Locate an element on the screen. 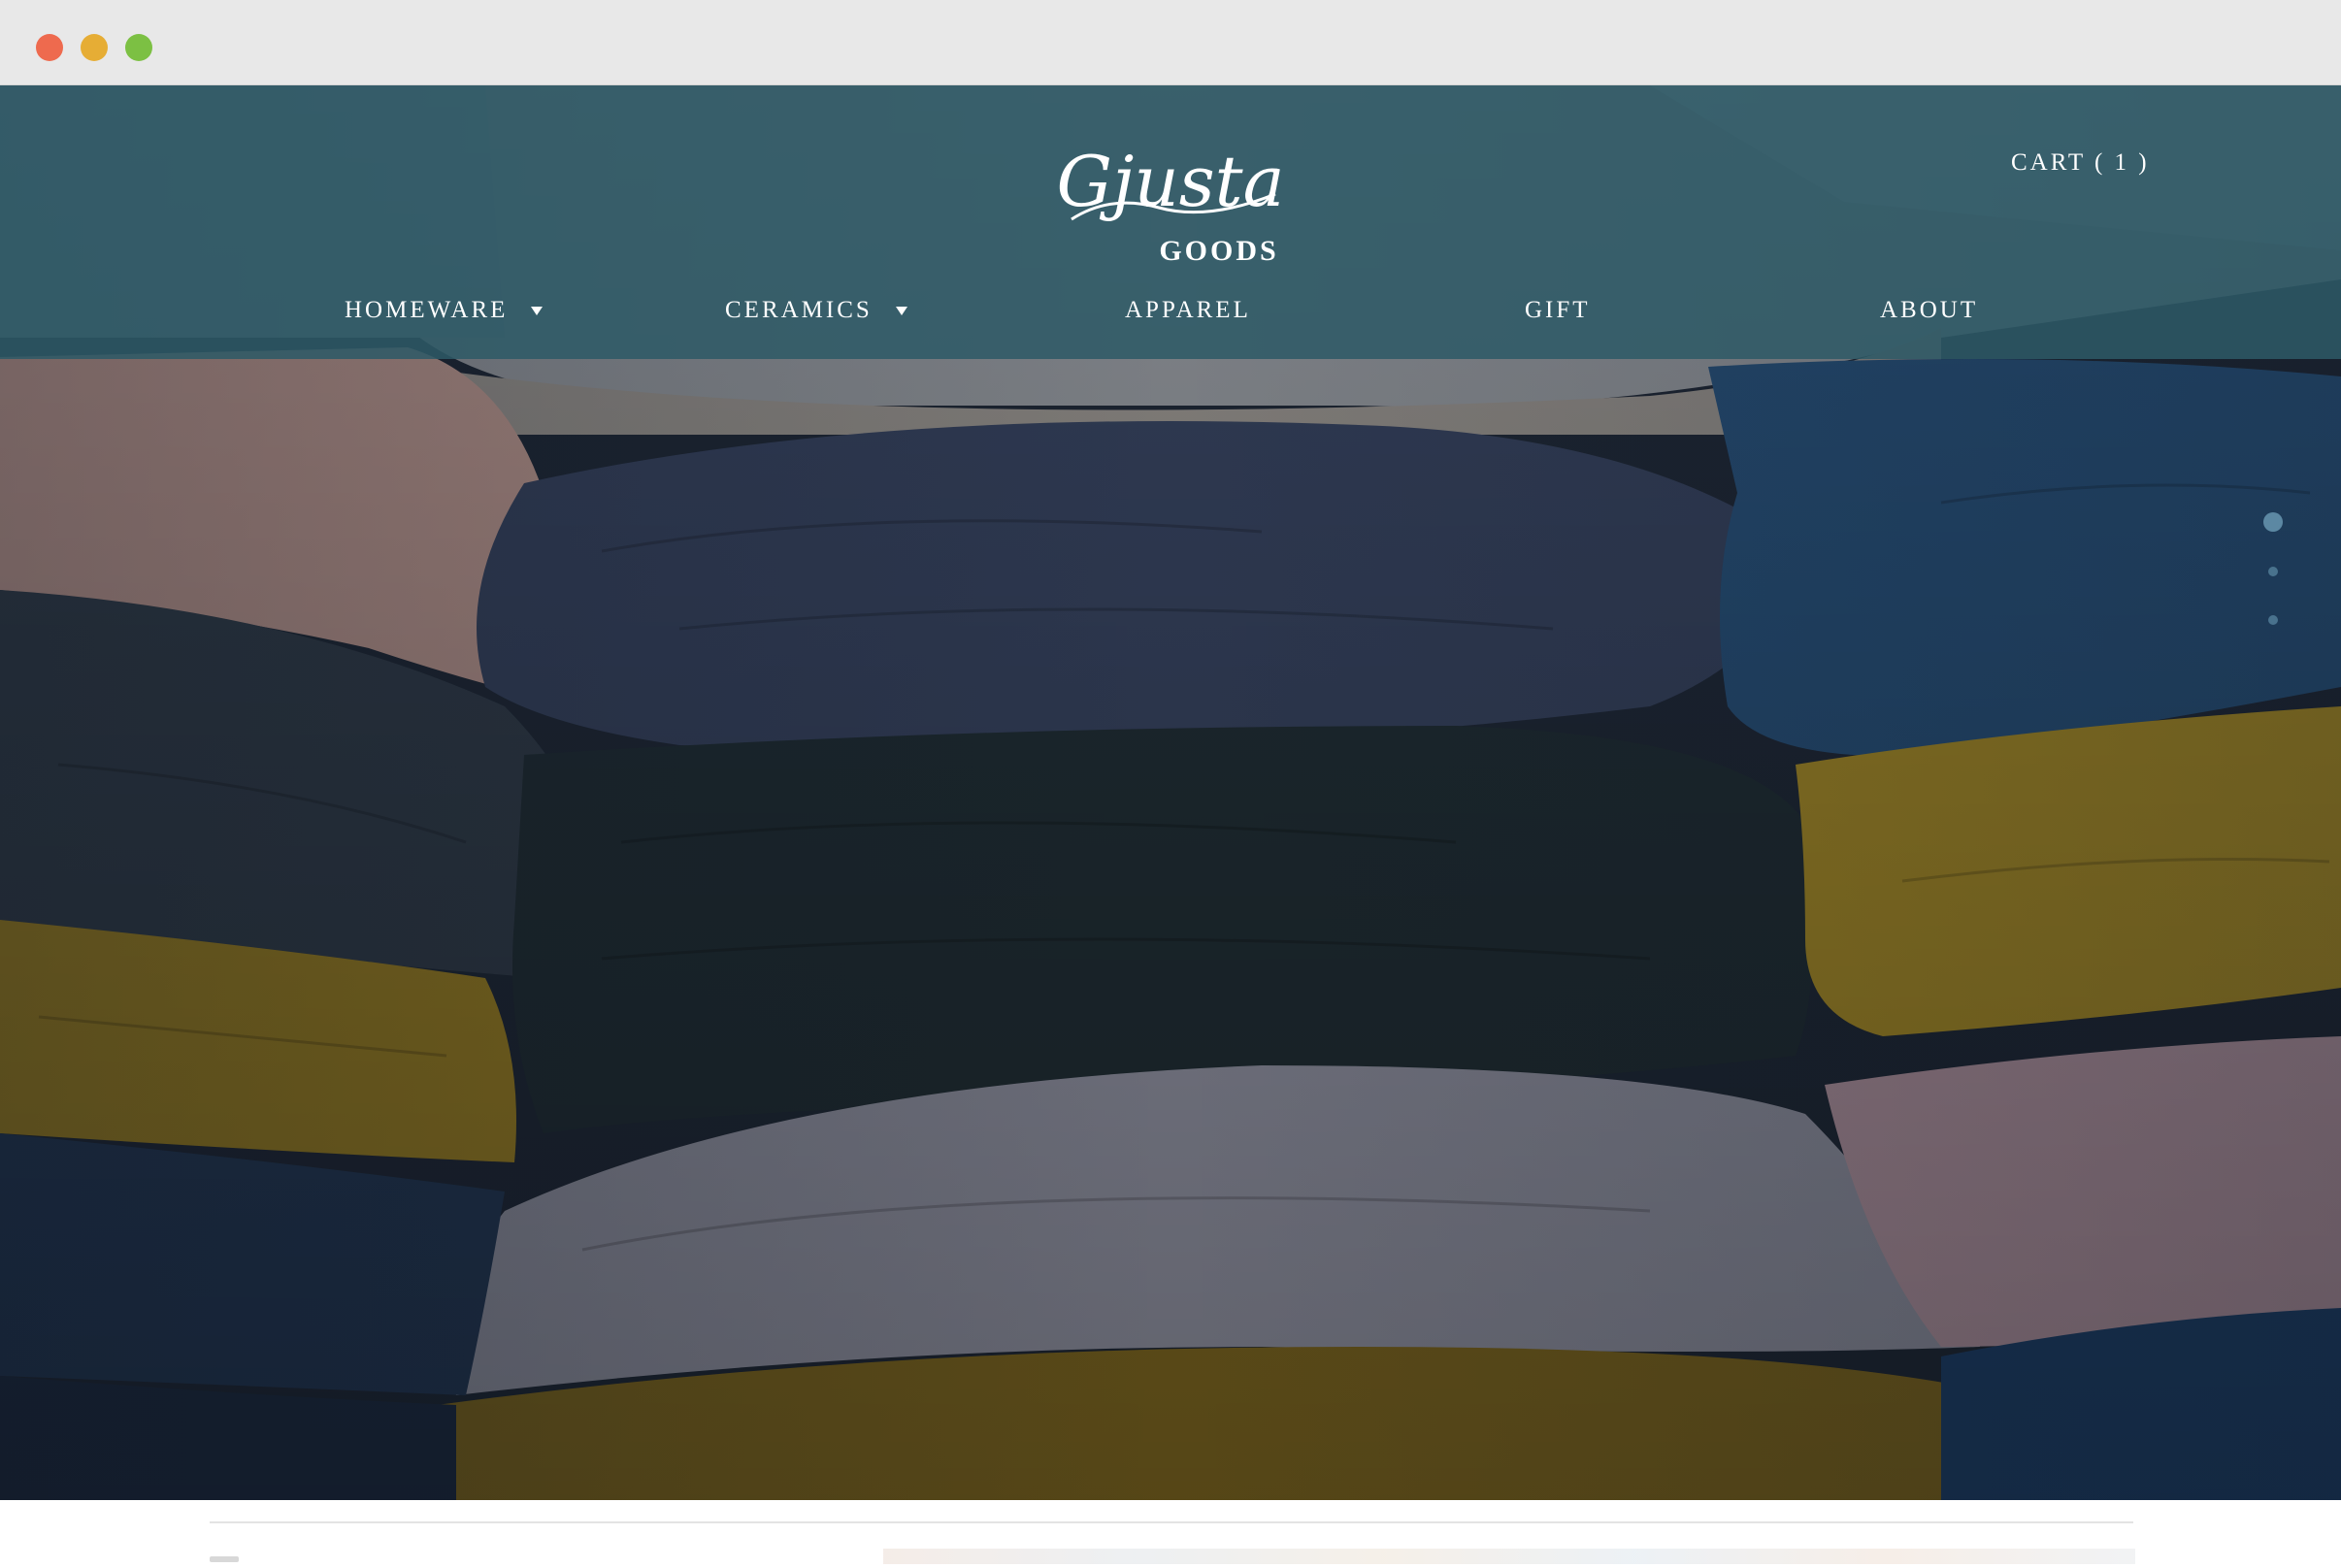 This screenshot has height=1568, width=2341. nav-item-apparel: APPAREL is located at coordinates (1188, 310).